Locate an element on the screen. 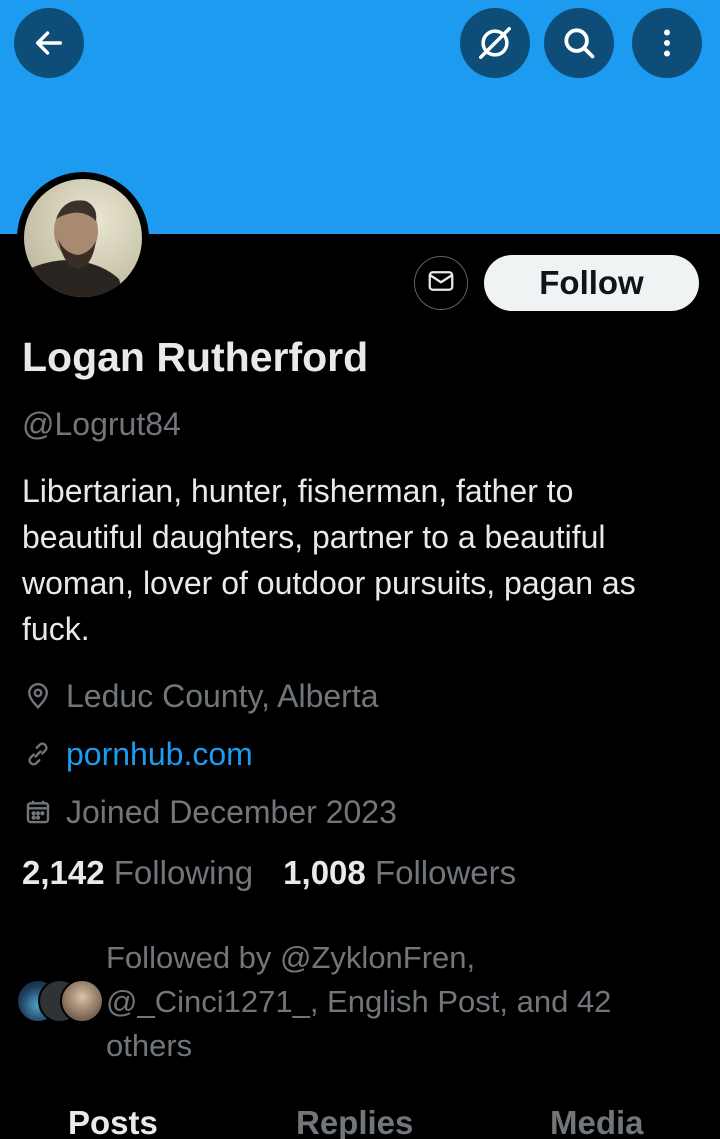  profile-avatar is located at coordinates (83, 238).